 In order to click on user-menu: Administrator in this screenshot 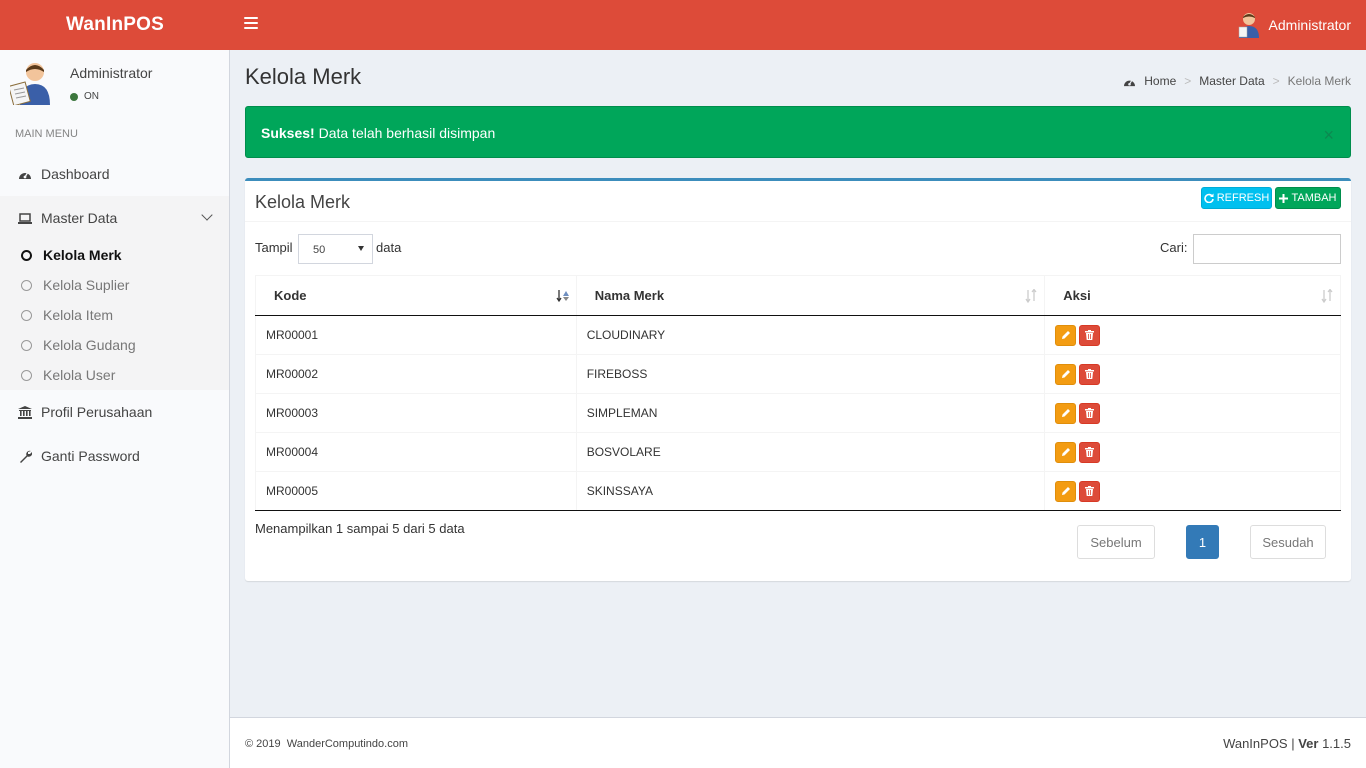, I will do `click(1294, 25)`.